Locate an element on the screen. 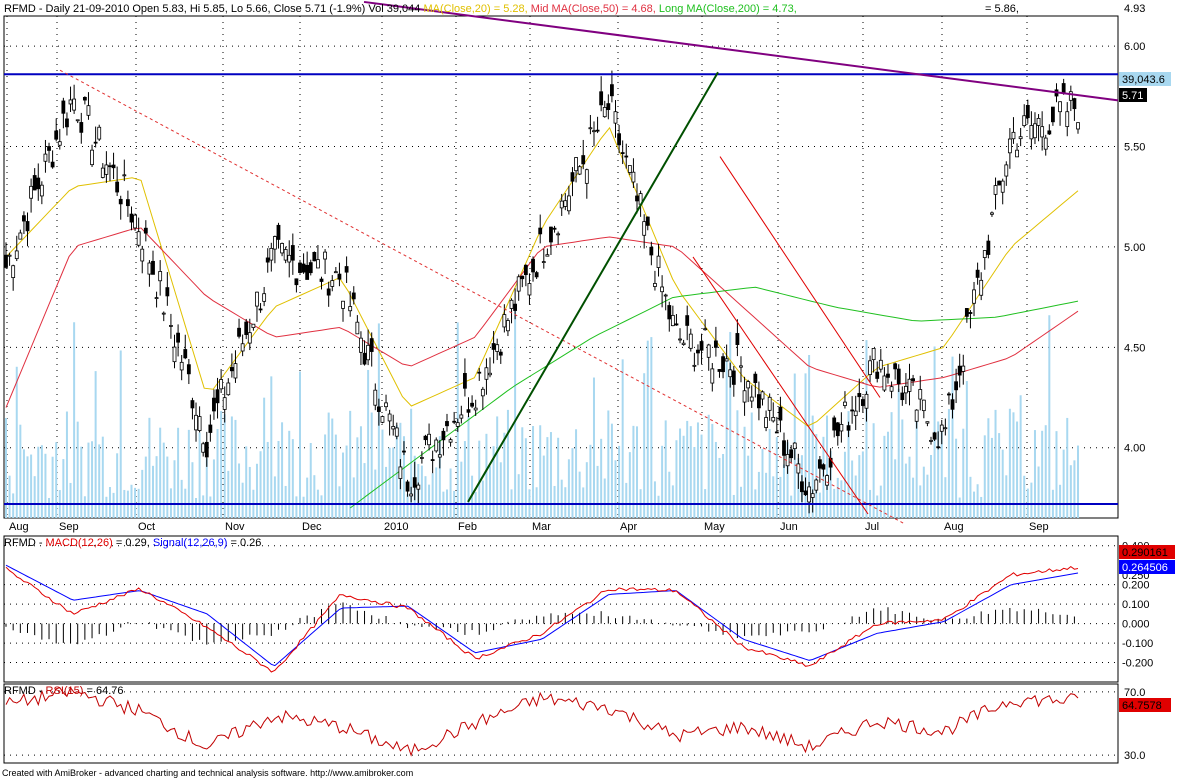  rsi-prefix: RFMD - is located at coordinates (25, 691).